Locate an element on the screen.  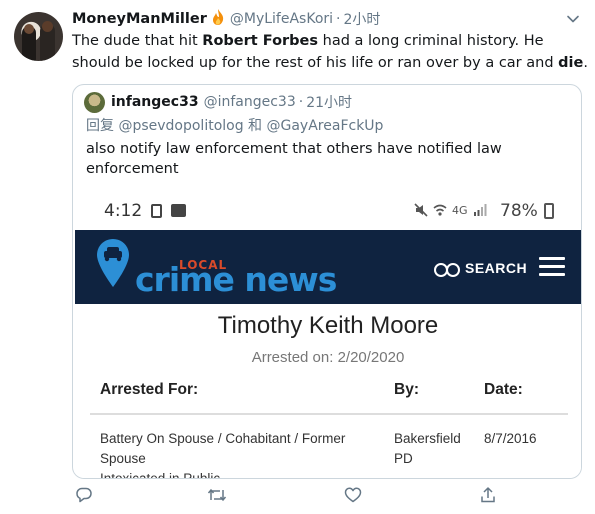
timestamp: 2小时 is located at coordinates (362, 19).